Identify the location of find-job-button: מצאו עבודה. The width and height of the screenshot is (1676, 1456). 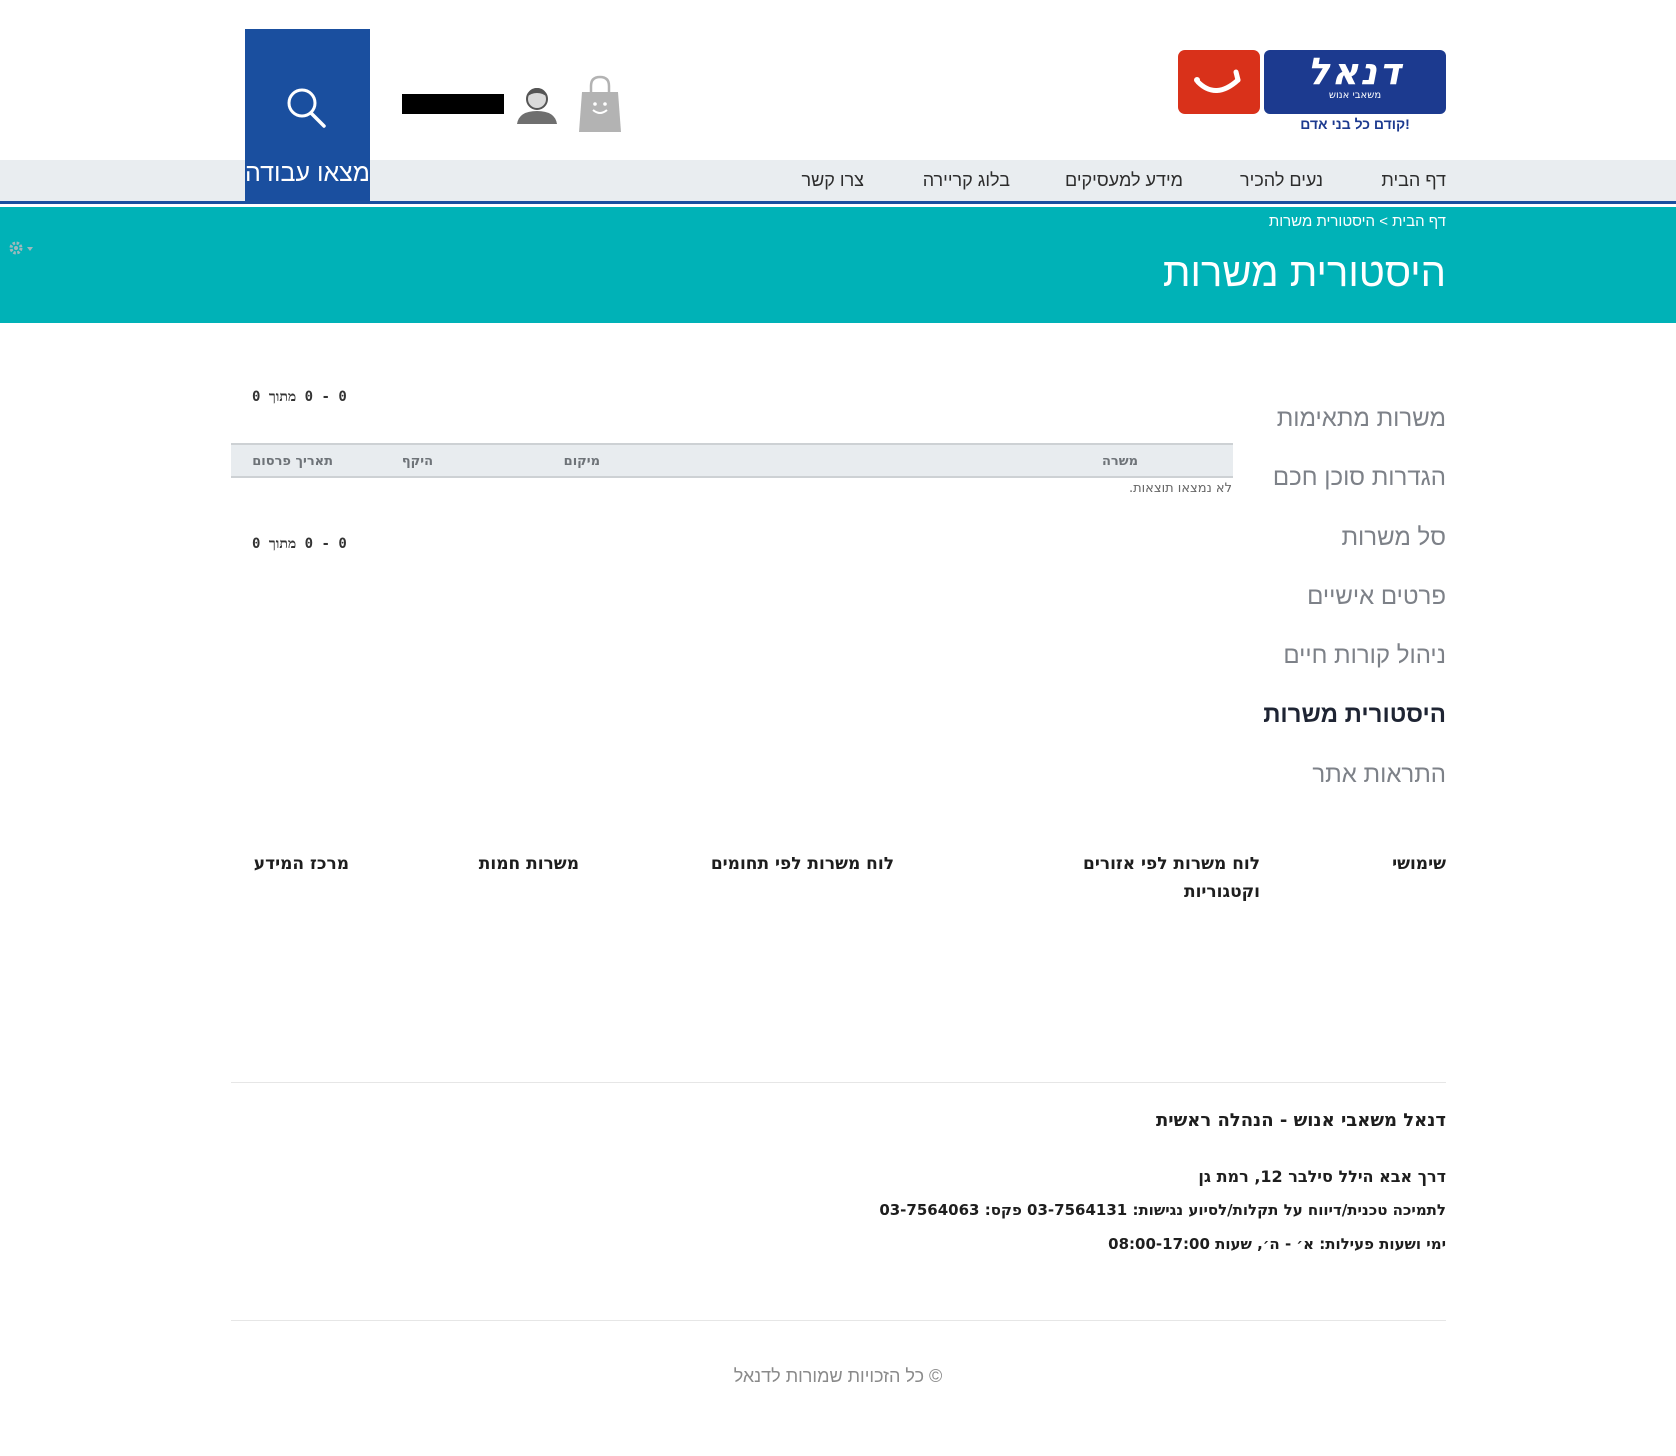
(307, 116).